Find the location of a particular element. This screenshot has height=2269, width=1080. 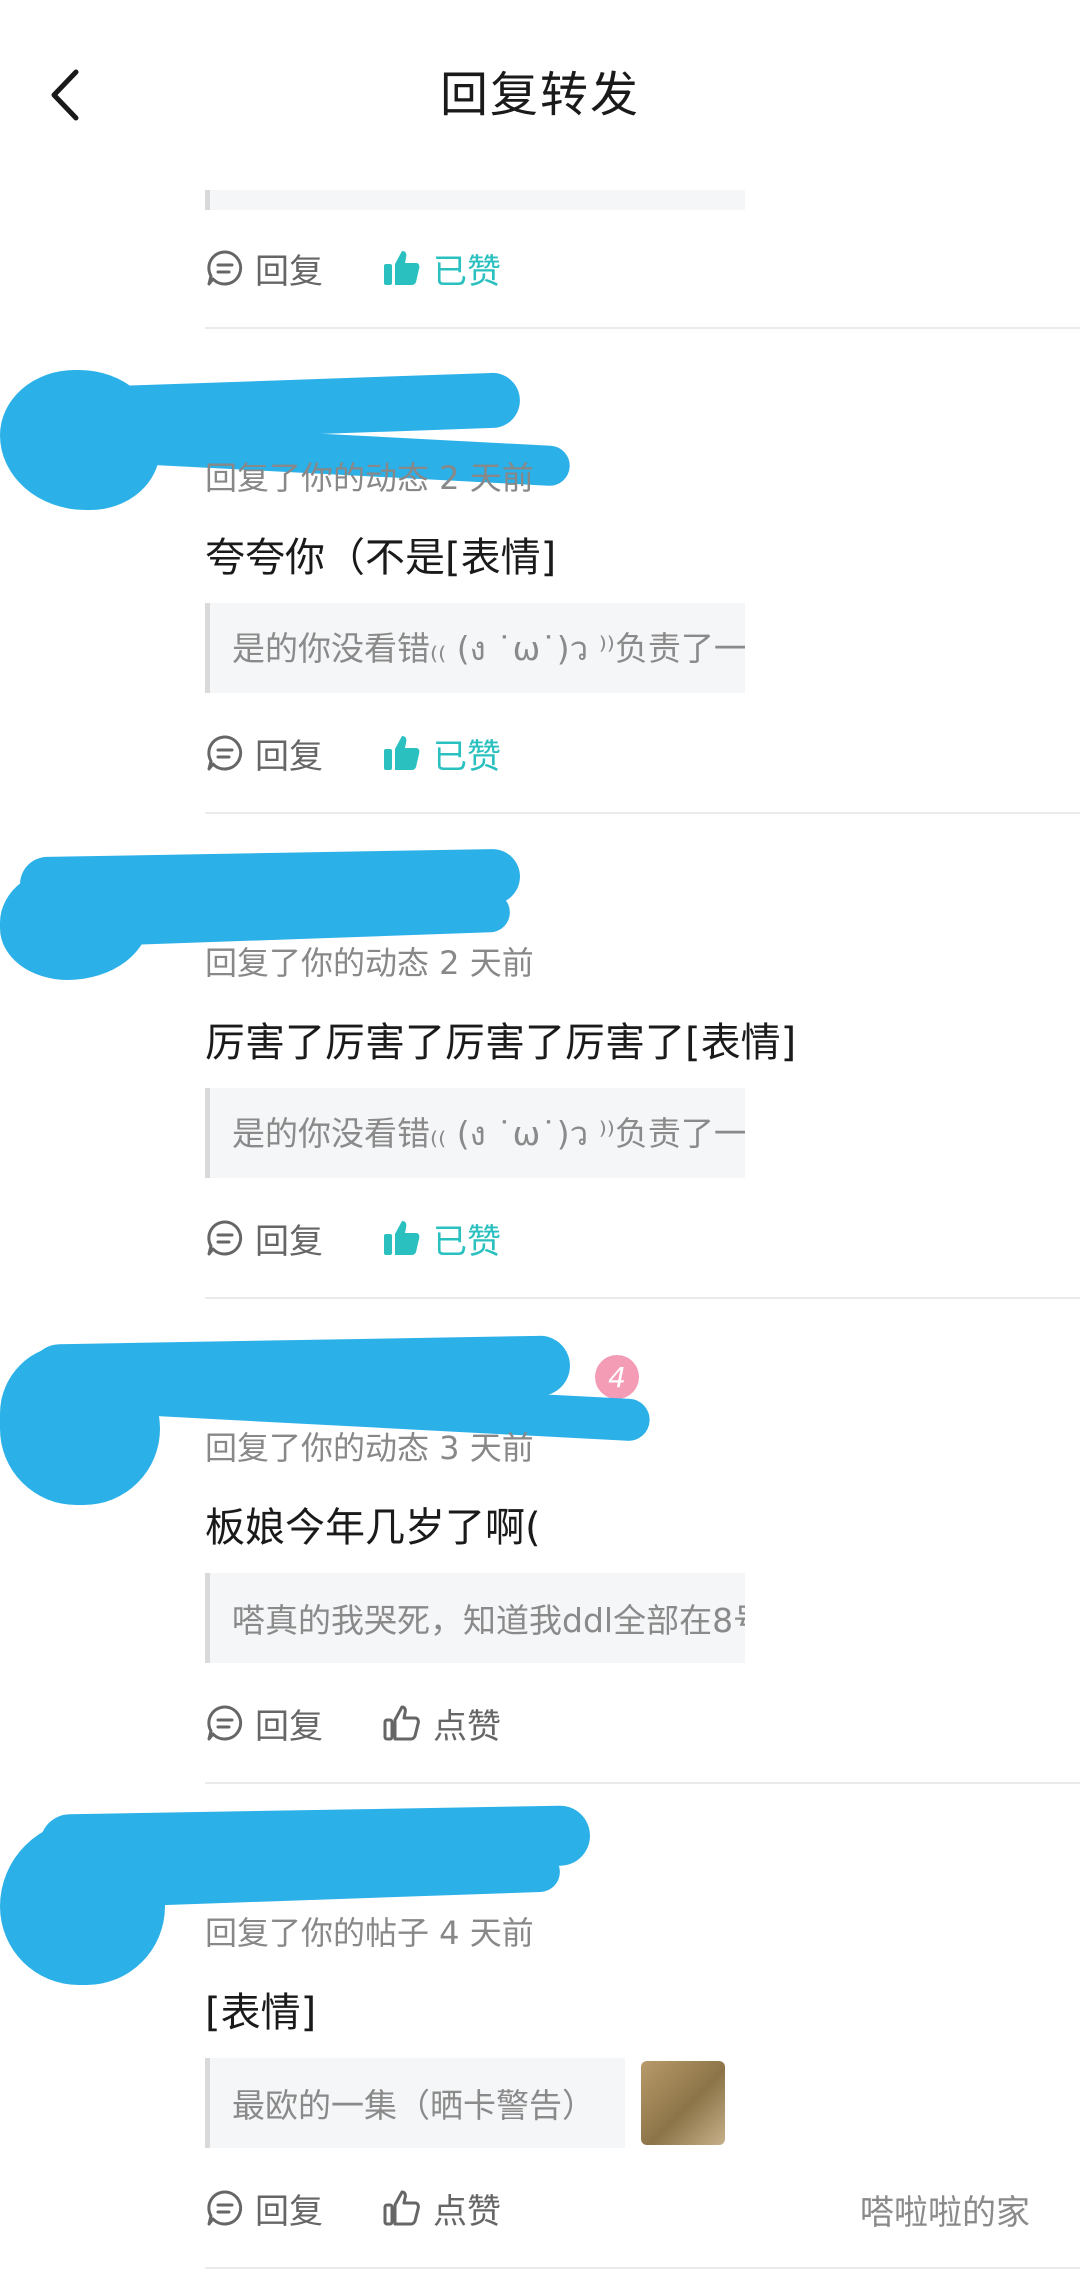

quoted-post: 最欧的一集（晒卡警告） is located at coordinates (415, 2103).